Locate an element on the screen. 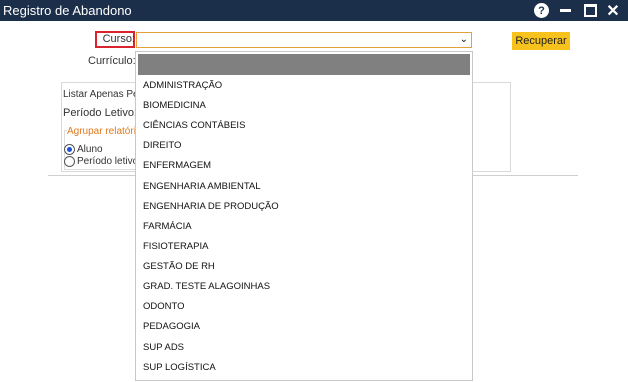 The image size is (628, 382). curso-select: ⌄ is located at coordinates (304, 40).